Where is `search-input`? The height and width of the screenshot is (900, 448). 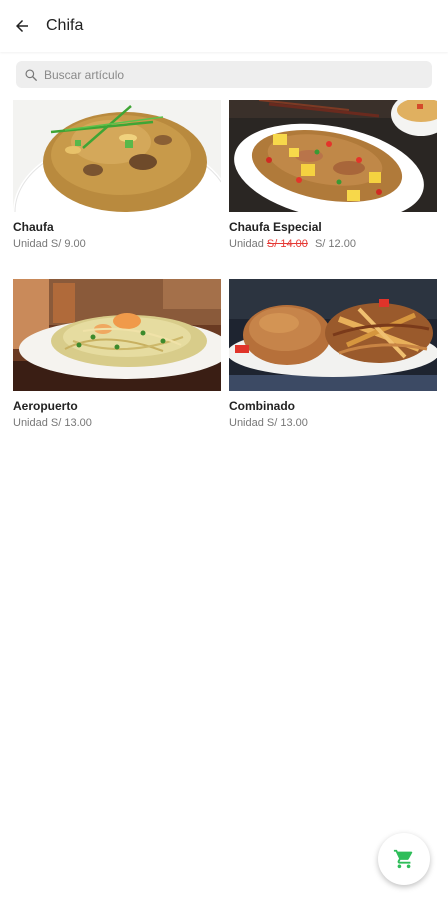 search-input is located at coordinates (234, 74).